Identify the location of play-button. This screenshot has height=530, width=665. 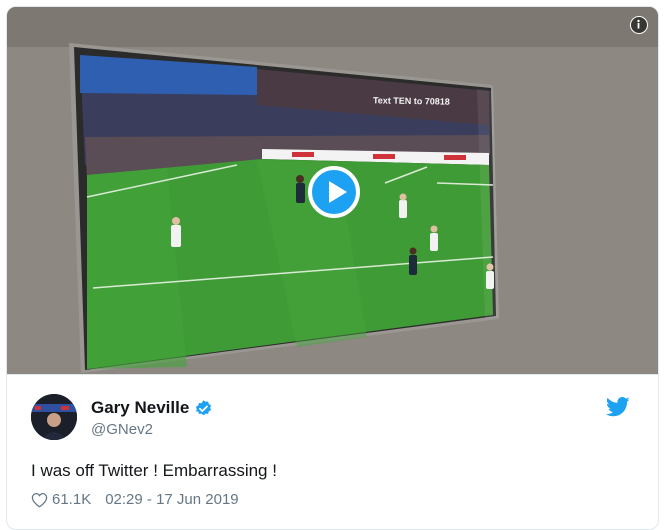
(334, 192).